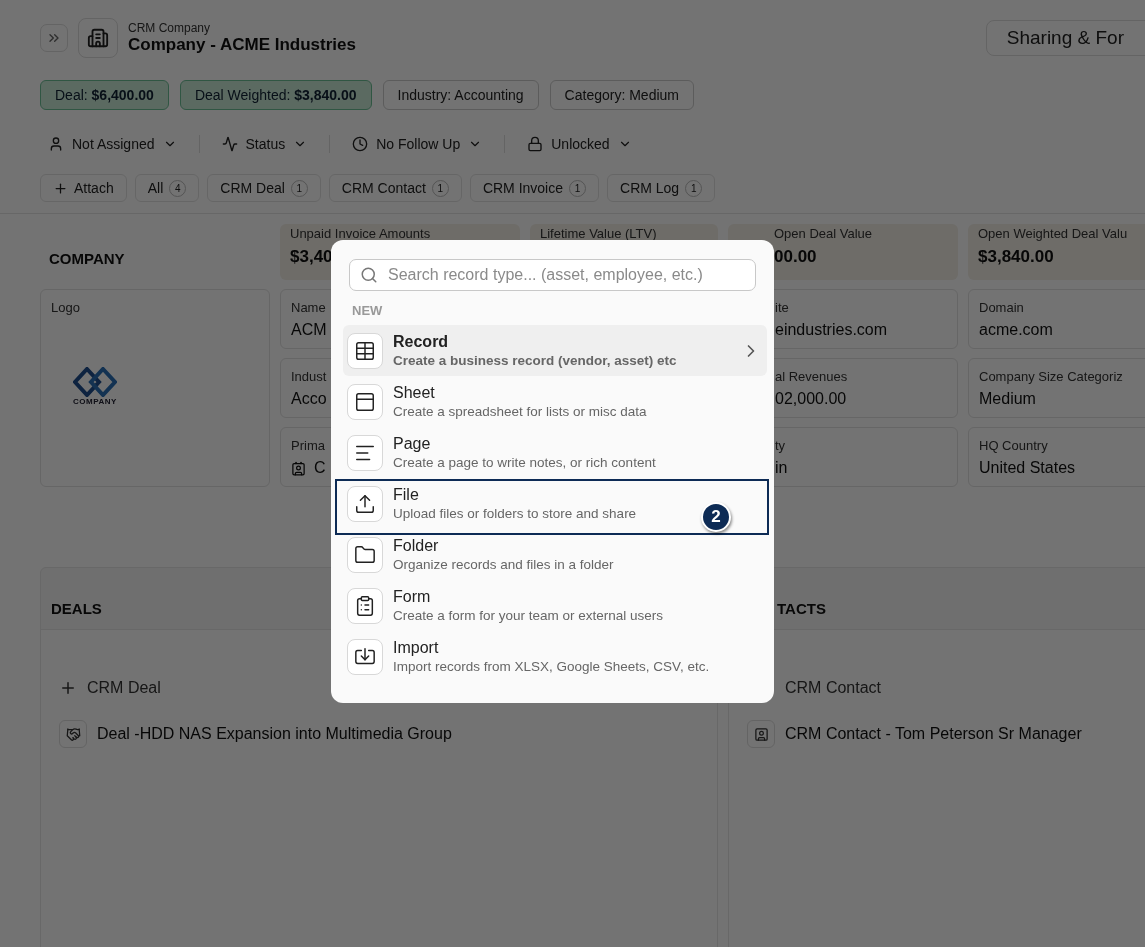 Image resolution: width=1145 pixels, height=947 pixels. Describe the element at coordinates (412, 444) in the screenshot. I see `item-title: Page` at that location.